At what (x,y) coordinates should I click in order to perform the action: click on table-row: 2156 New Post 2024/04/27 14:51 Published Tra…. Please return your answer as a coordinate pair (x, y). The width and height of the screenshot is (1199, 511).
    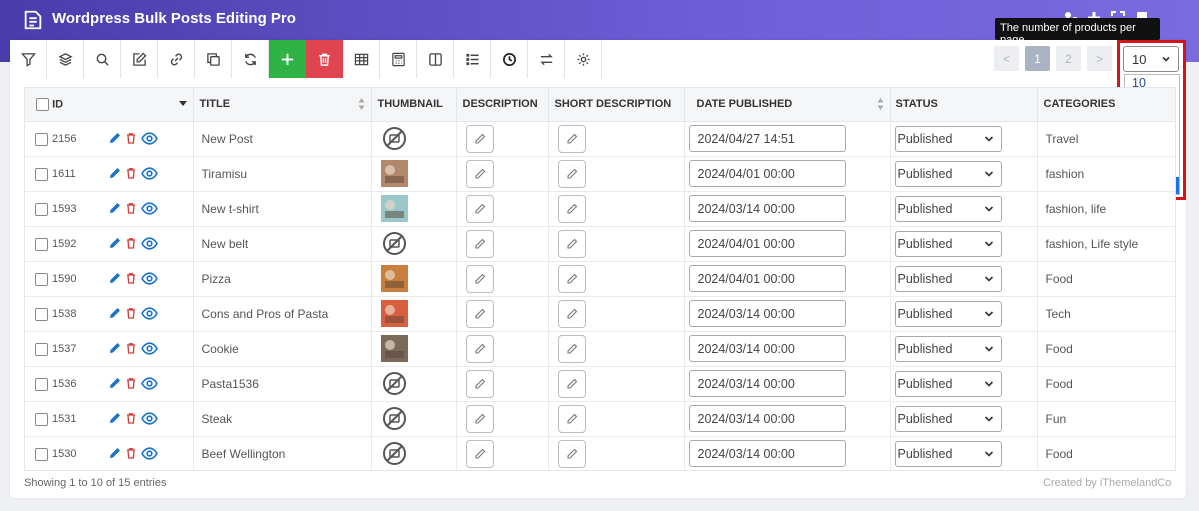
    Looking at the image, I should click on (600, 139).